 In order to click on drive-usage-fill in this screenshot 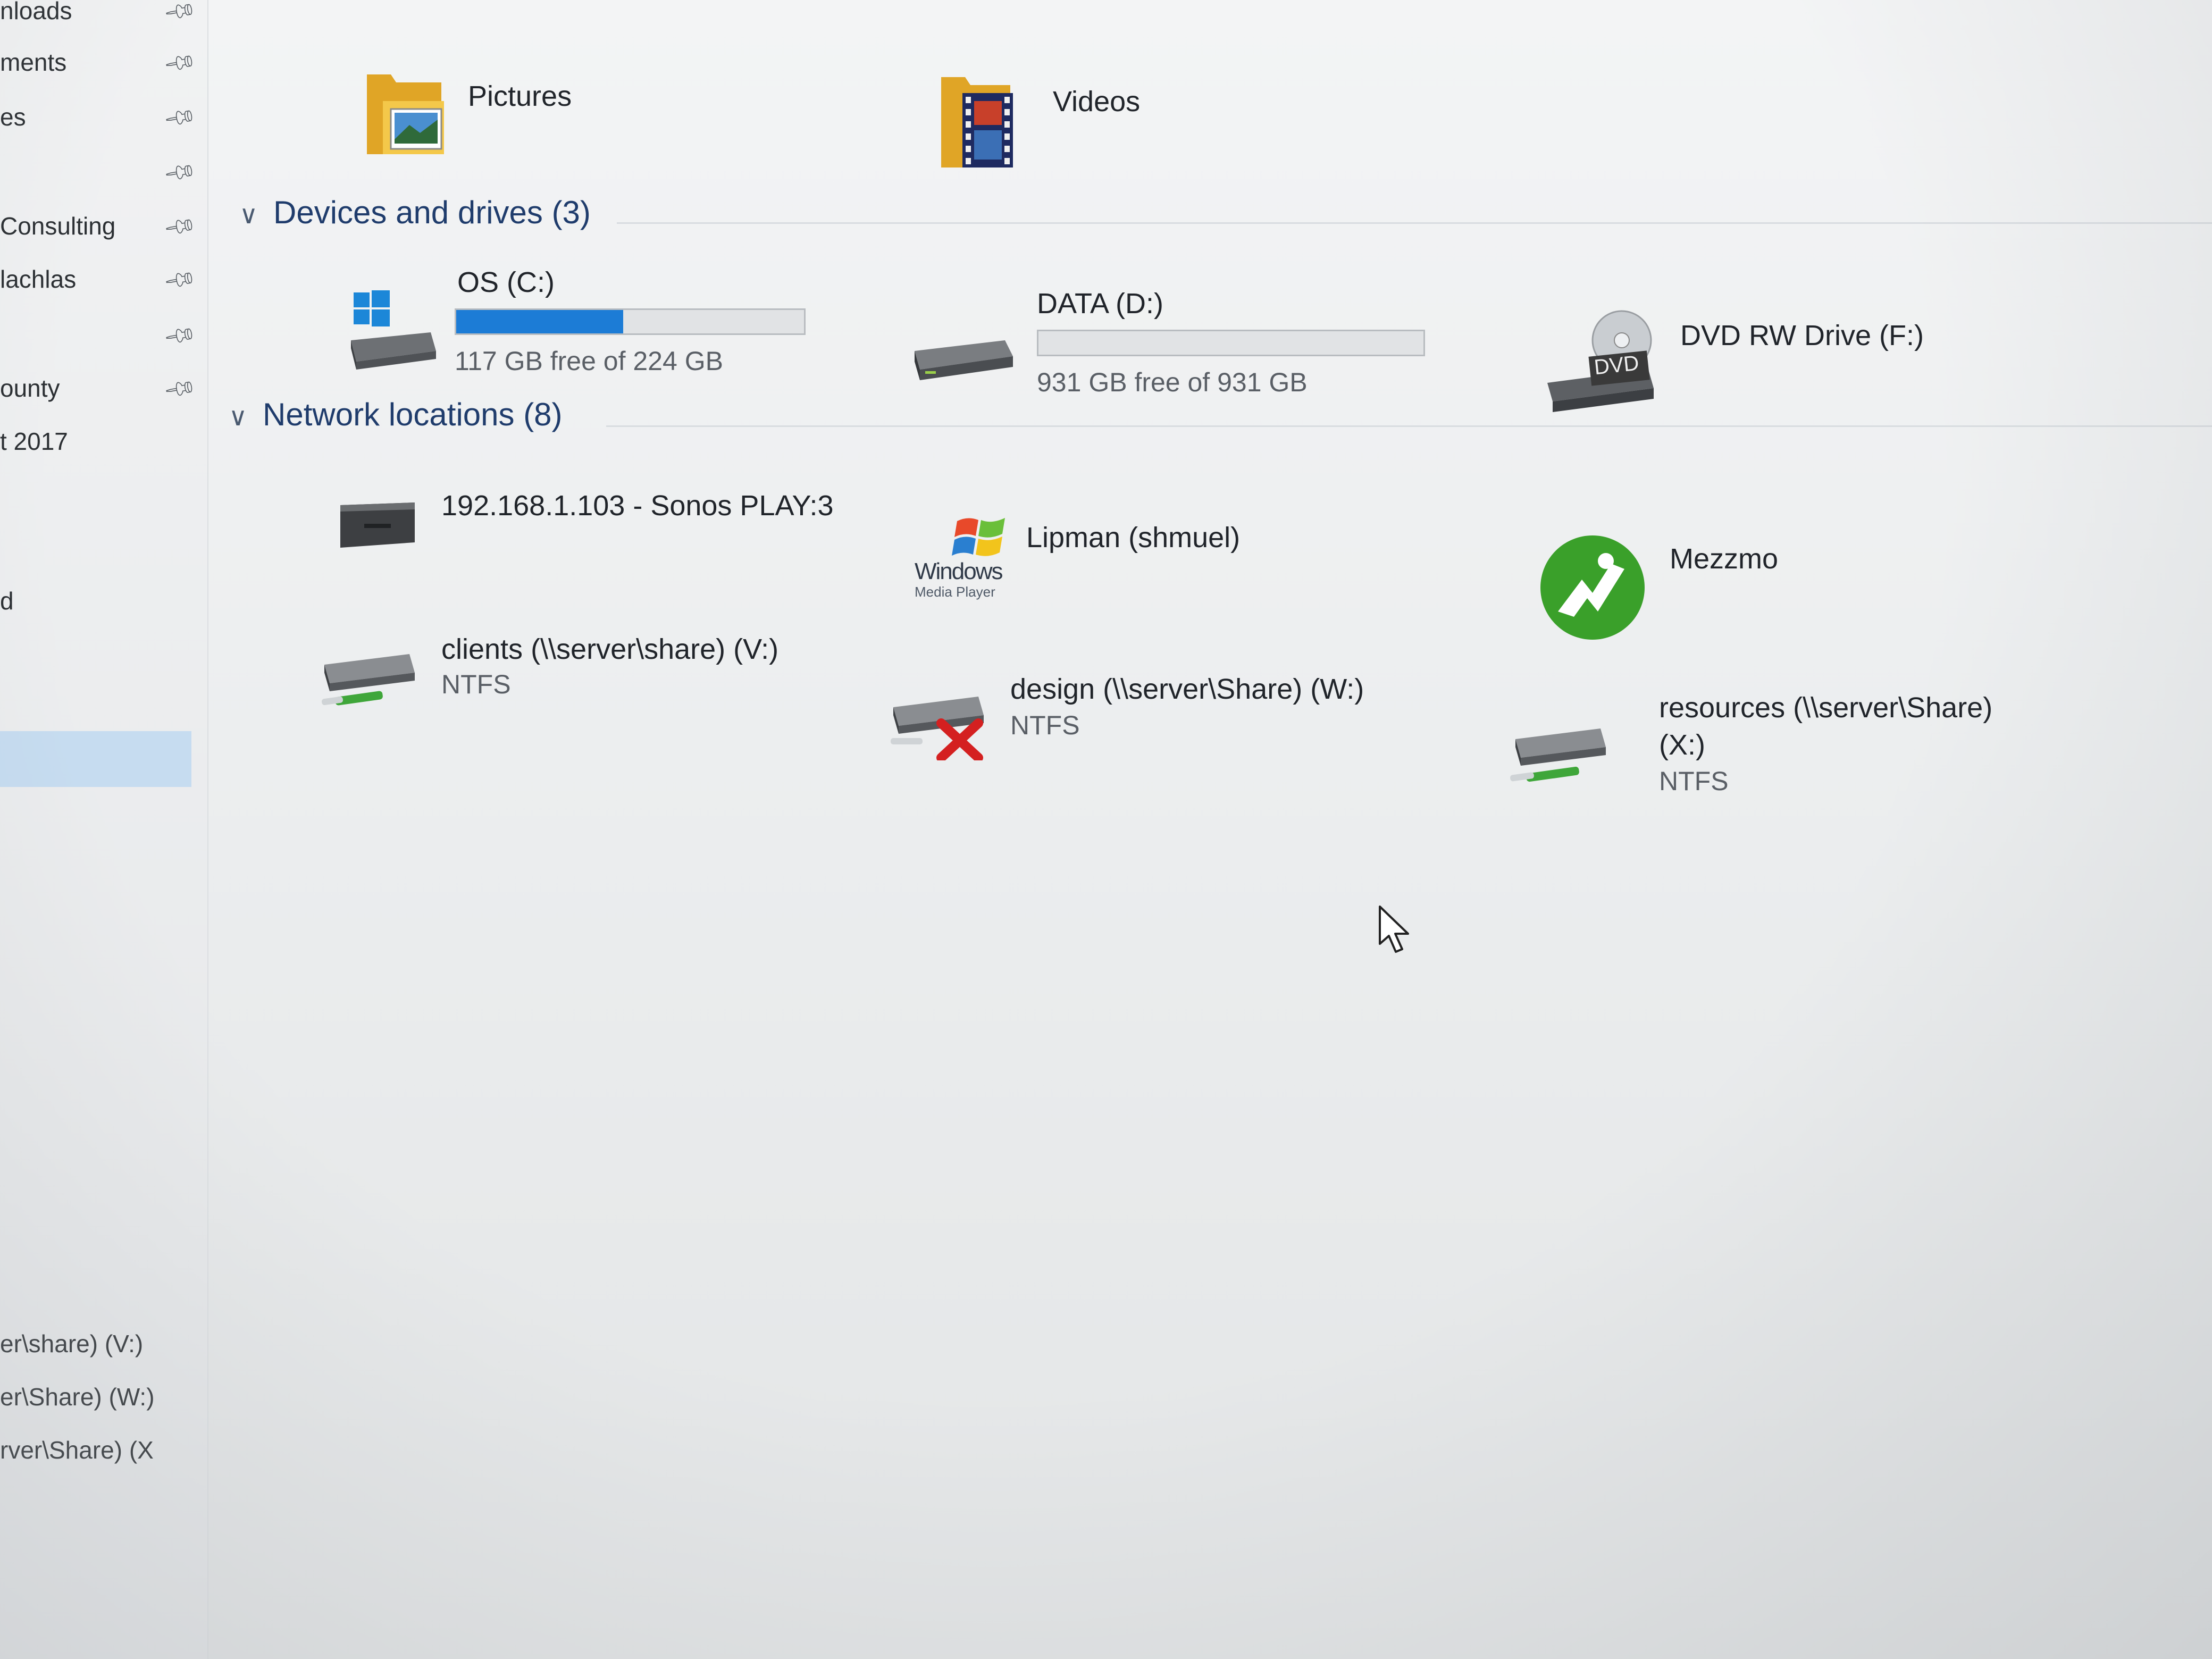, I will do `click(539, 321)`.